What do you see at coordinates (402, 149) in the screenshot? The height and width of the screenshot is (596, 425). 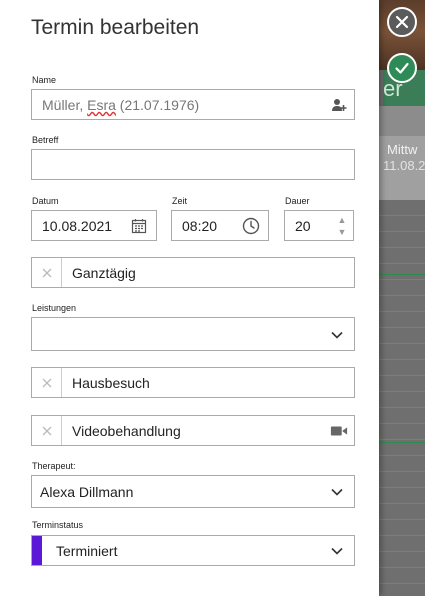 I see `day-name: Mittw` at bounding box center [402, 149].